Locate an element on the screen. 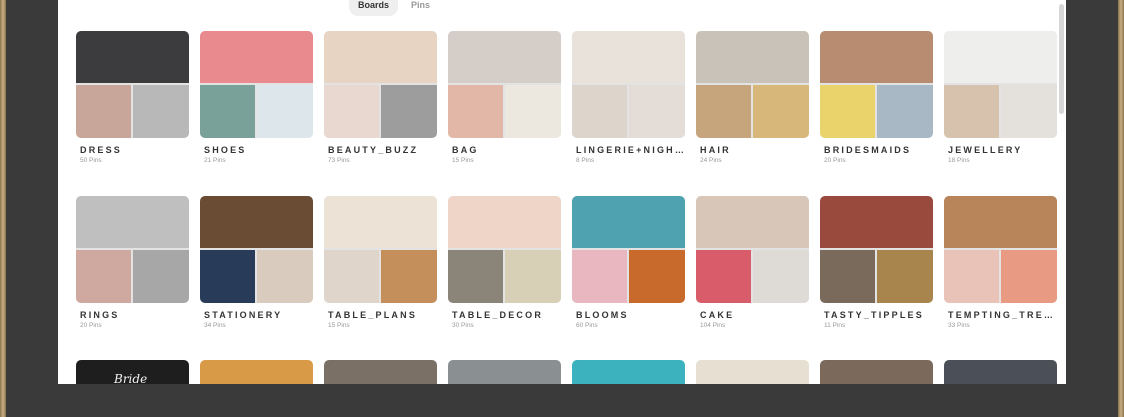  board-cover-partial: Bride is located at coordinates (132, 372).